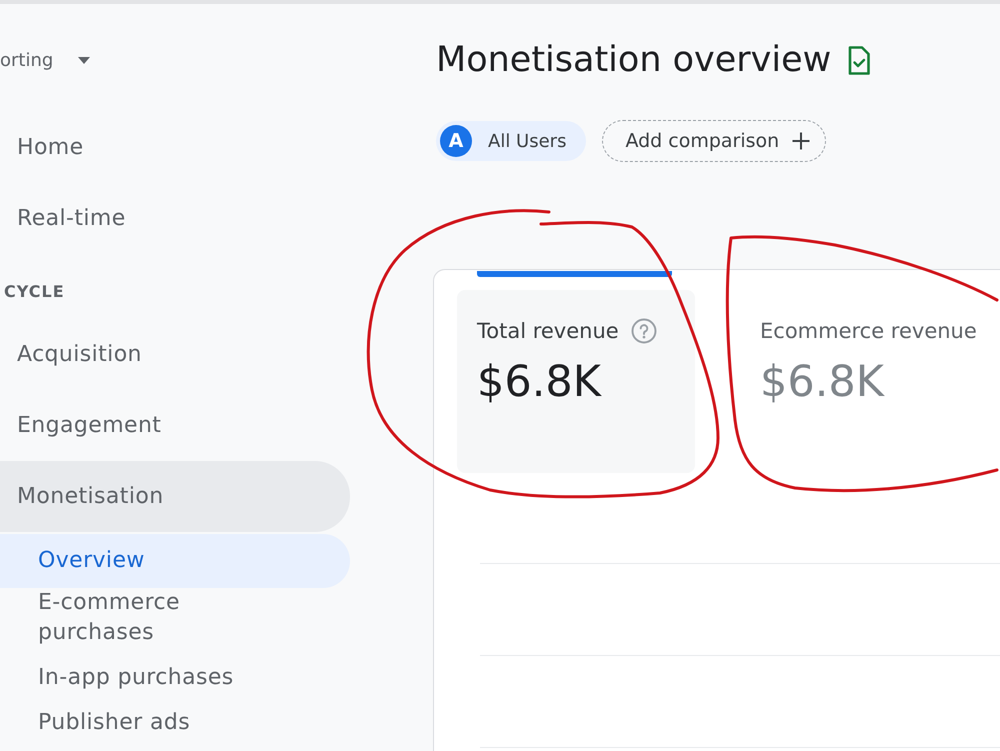 This screenshot has height=751, width=1000. I want to click on nav-group: Monetisation, so click(175, 496).